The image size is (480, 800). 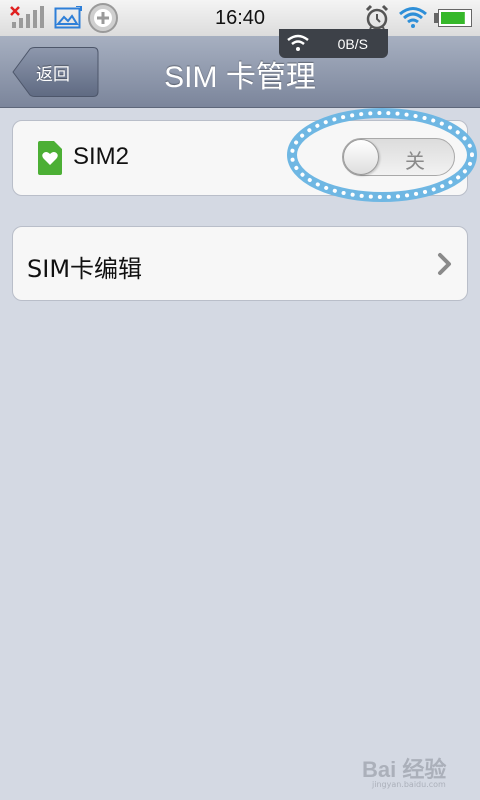 I want to click on status-bar: 16:40, so click(x=240, y=18).